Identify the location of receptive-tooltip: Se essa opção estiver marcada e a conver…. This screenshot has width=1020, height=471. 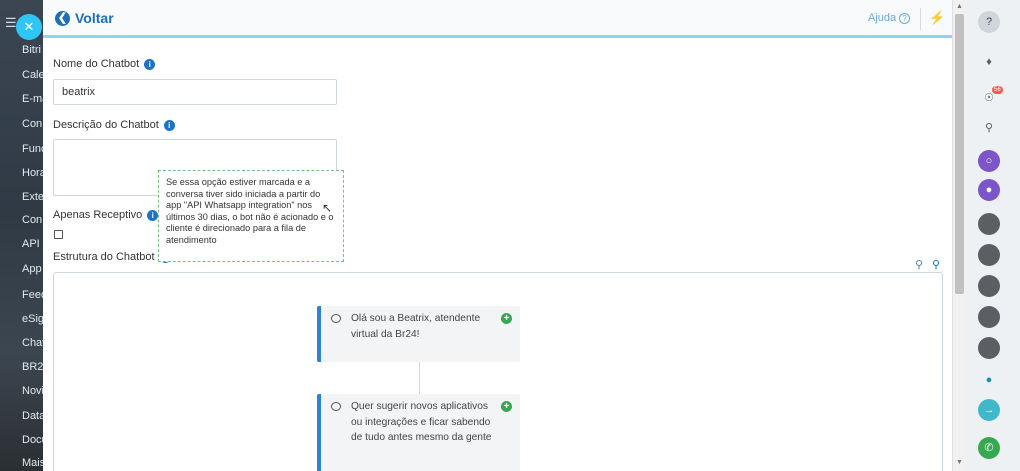
(251, 216).